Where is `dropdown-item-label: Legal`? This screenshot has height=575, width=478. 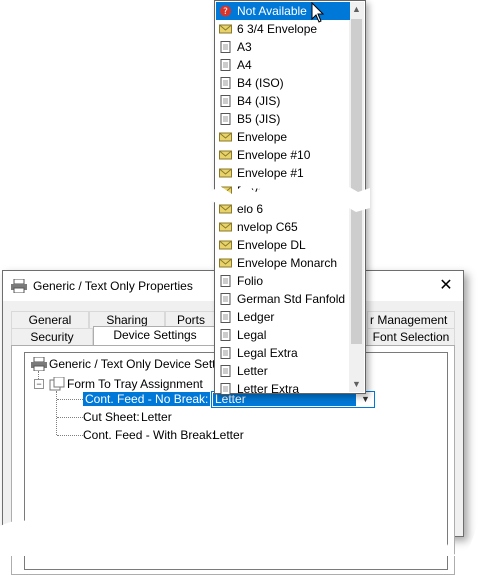 dropdown-item-label: Legal is located at coordinates (252, 335).